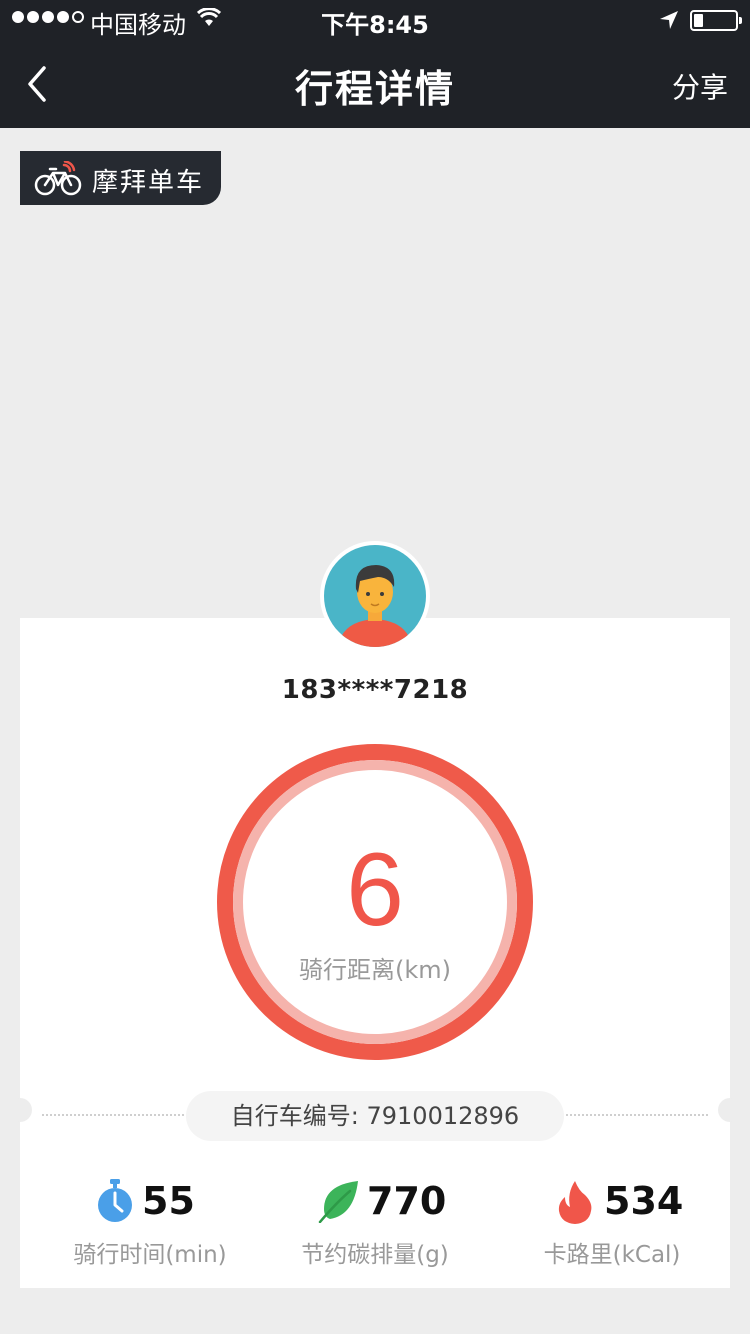  Describe the element at coordinates (730, 1110) in the screenshot. I see `card-notch-right` at that location.